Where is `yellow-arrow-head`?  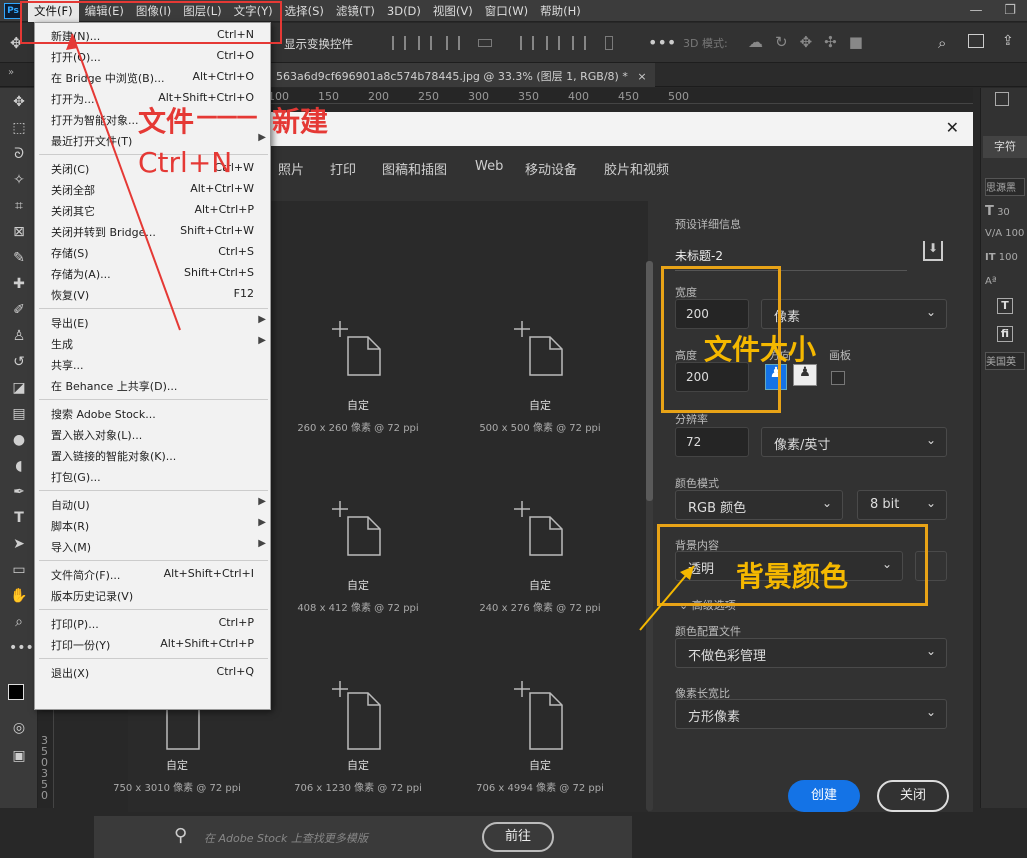
yellow-arrow-head is located at coordinates (687, 573).